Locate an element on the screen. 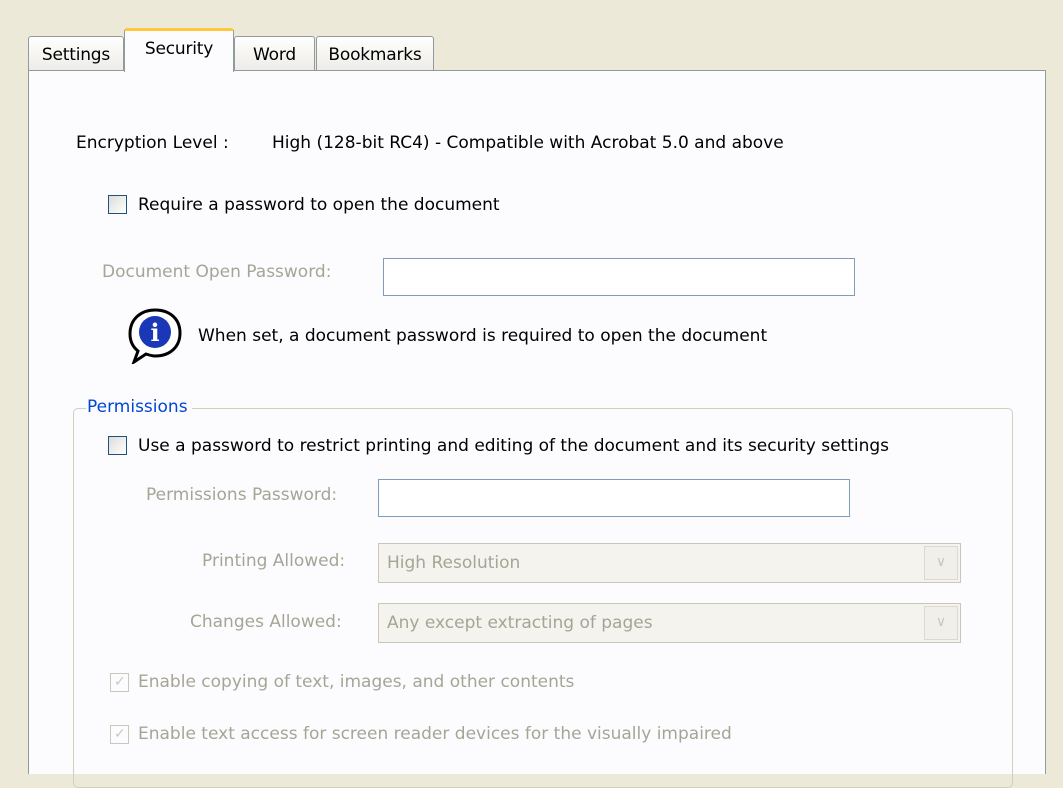 This screenshot has width=1063, height=788. document-open-password-label: Document Open Password: is located at coordinates (217, 272).